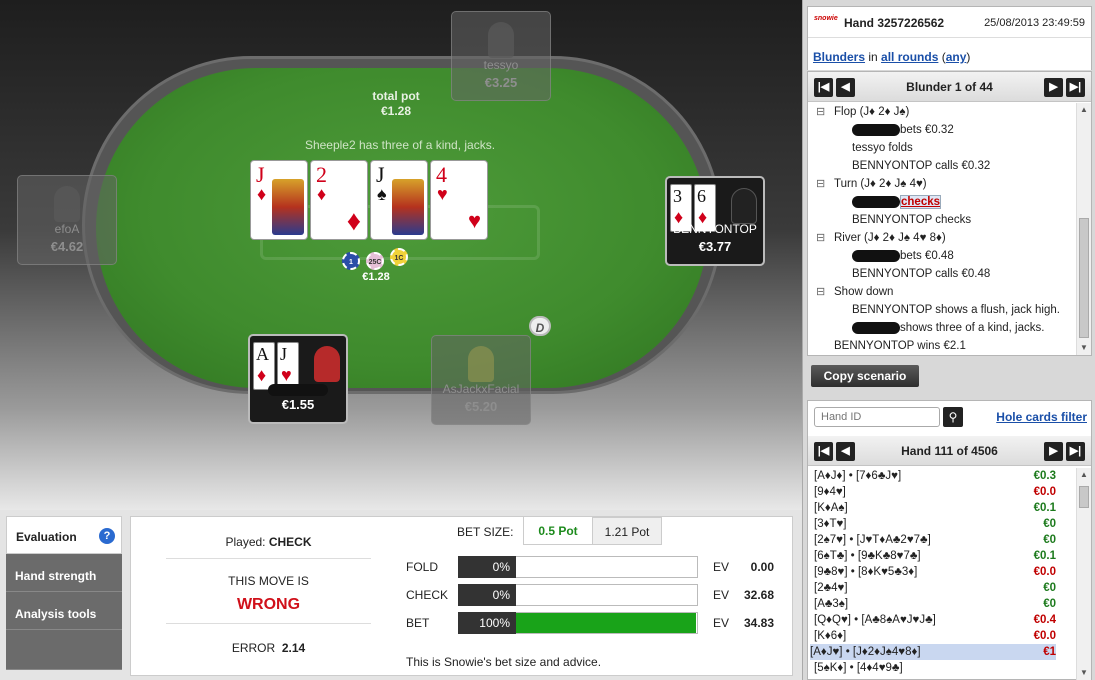 Image resolution: width=1095 pixels, height=680 pixels. I want to click on hand-counter: Hand 111 of 4506, so click(949, 451).